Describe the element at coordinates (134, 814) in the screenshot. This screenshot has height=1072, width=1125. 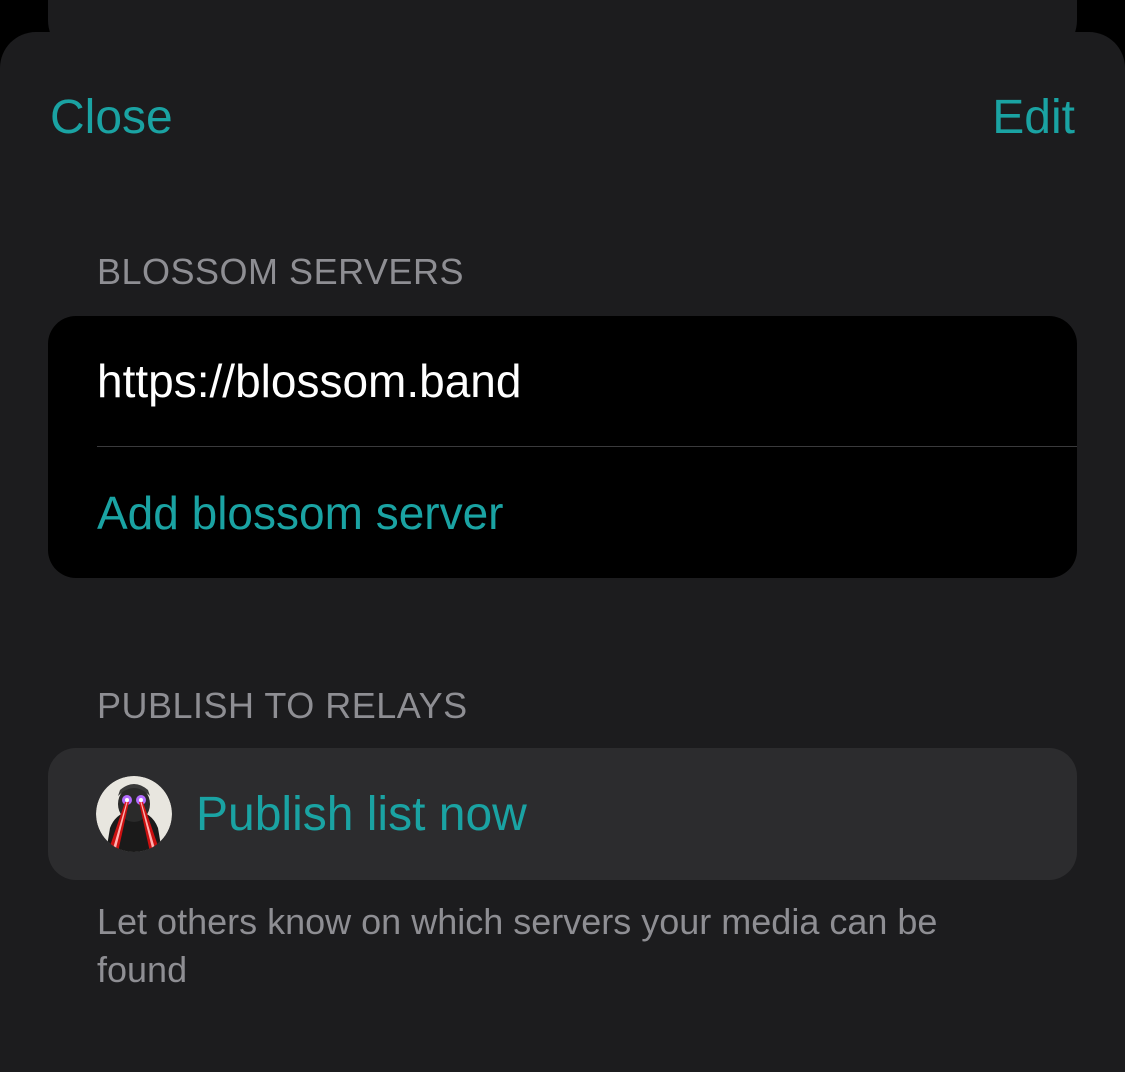
I see `user-avatar-icon` at that location.